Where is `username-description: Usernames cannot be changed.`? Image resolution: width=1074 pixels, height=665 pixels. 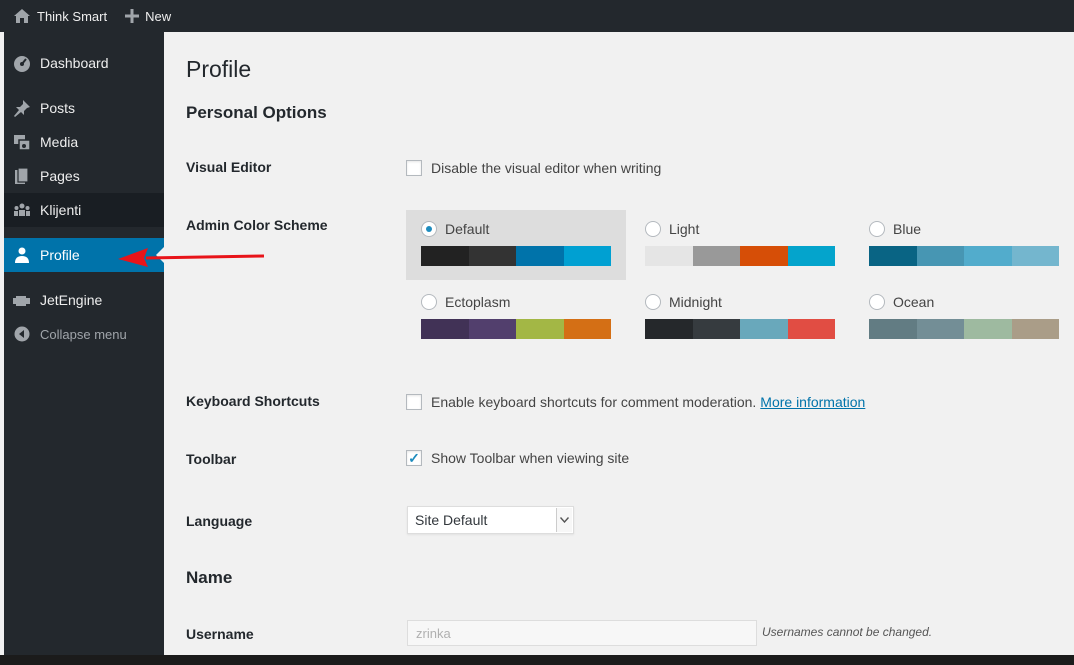
username-description: Usernames cannot be changed. is located at coordinates (847, 632).